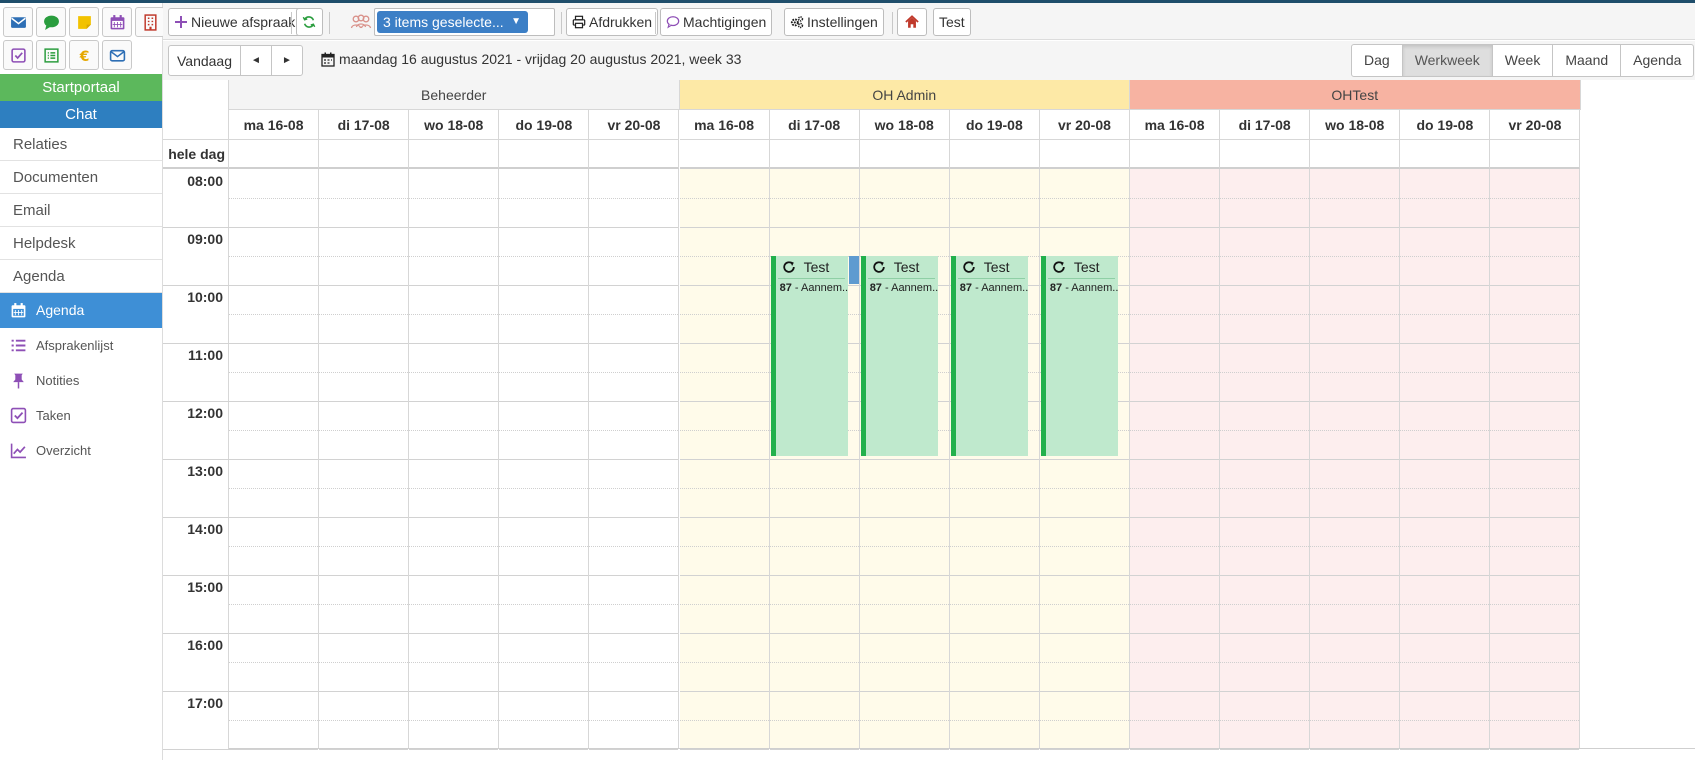 This screenshot has width=1695, height=760. What do you see at coordinates (952, 22) in the screenshot?
I see `test-button: Test` at bounding box center [952, 22].